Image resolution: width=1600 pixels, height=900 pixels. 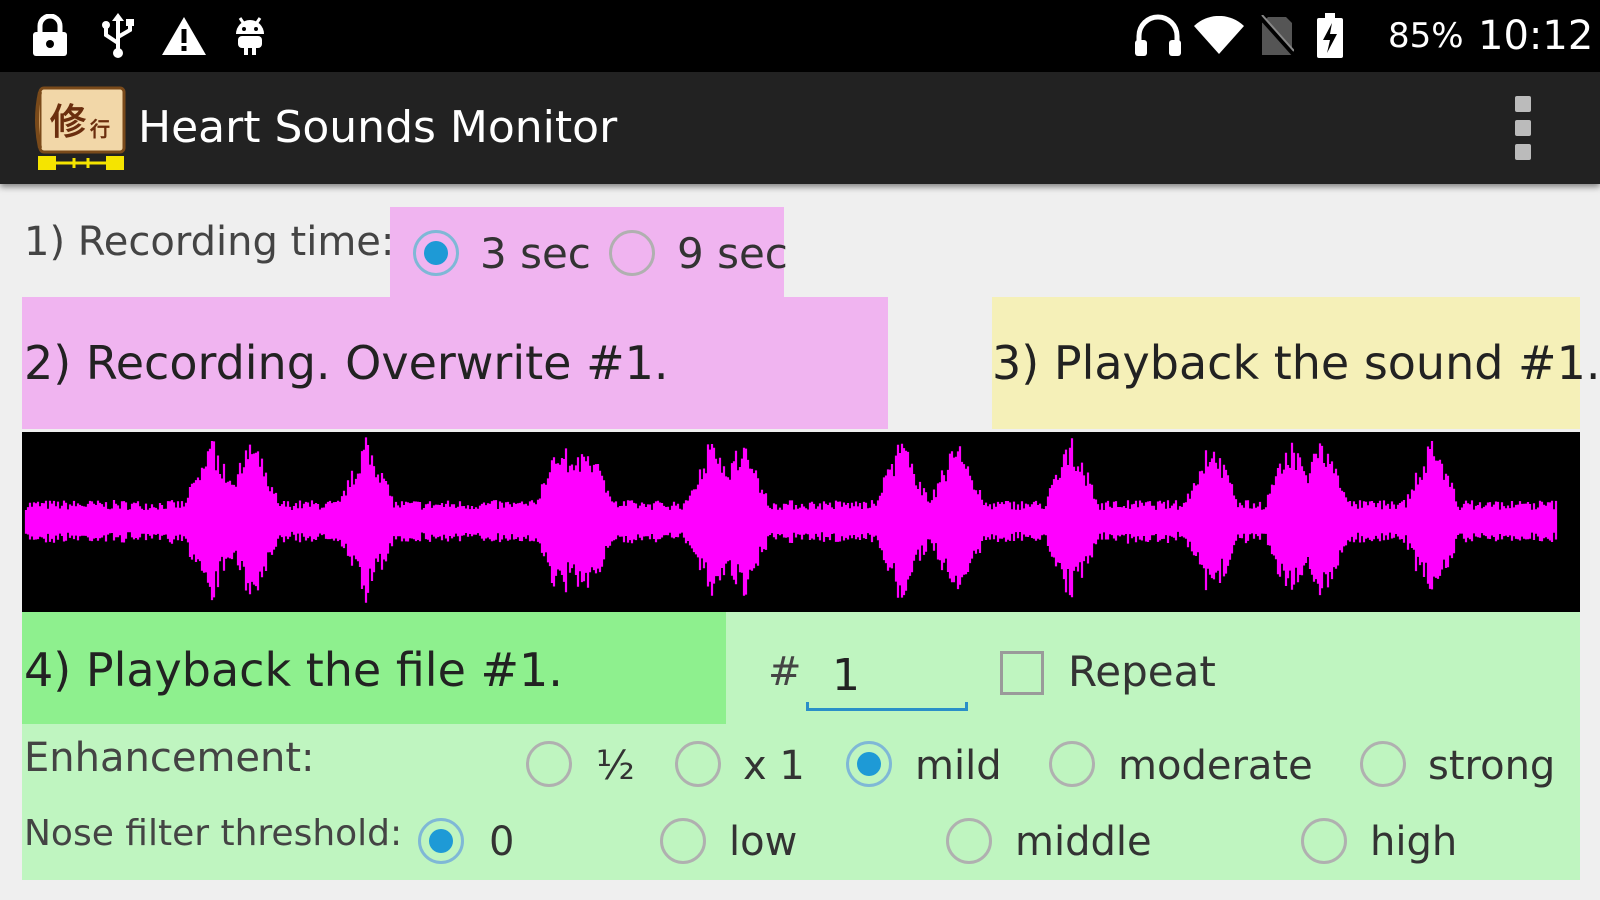 I want to click on radio-noise-high-label: high, so click(x=1414, y=842).